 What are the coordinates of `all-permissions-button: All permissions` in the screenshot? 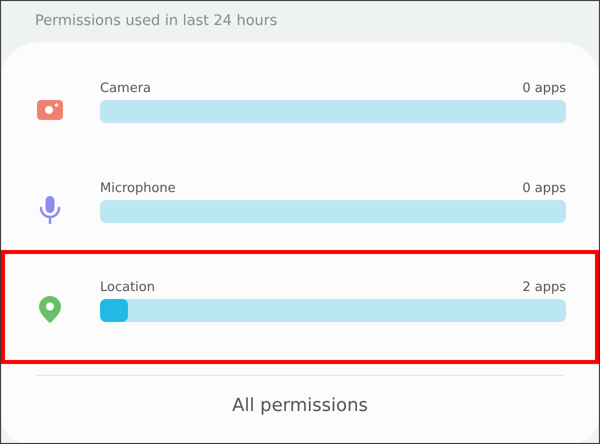 It's located at (300, 405).